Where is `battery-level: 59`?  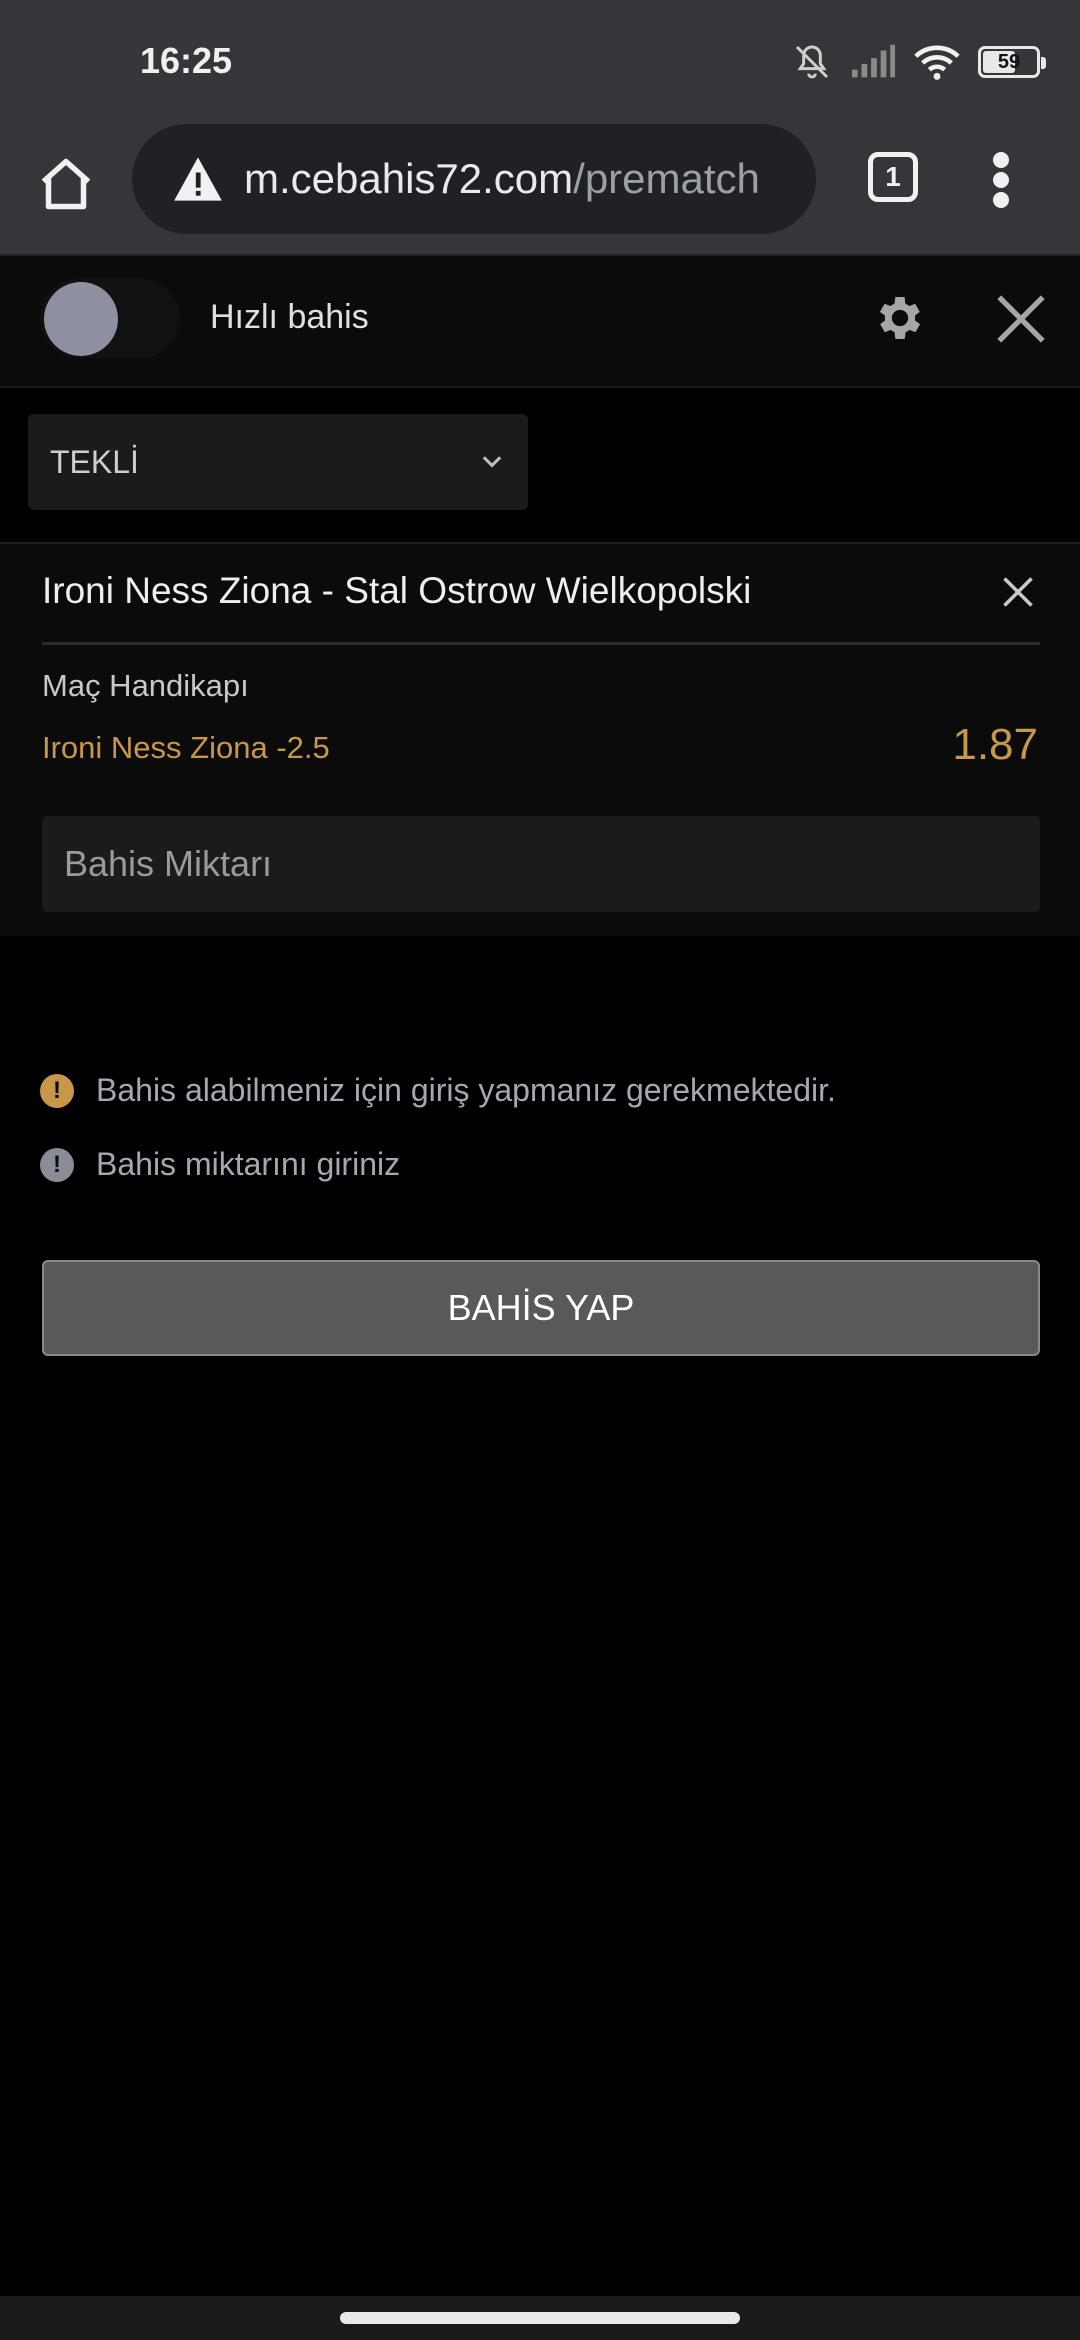 battery-level: 59 is located at coordinates (1009, 61).